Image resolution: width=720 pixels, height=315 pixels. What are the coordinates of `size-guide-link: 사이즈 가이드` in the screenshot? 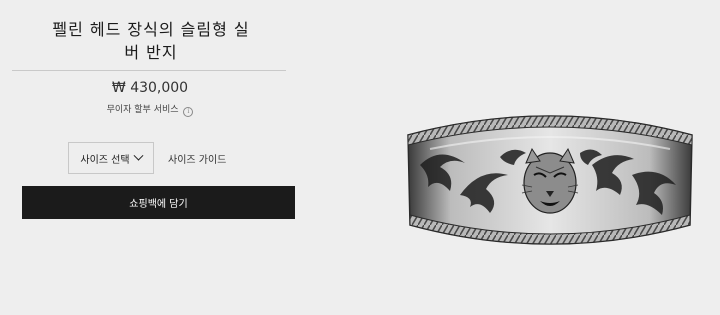 It's located at (197, 158).